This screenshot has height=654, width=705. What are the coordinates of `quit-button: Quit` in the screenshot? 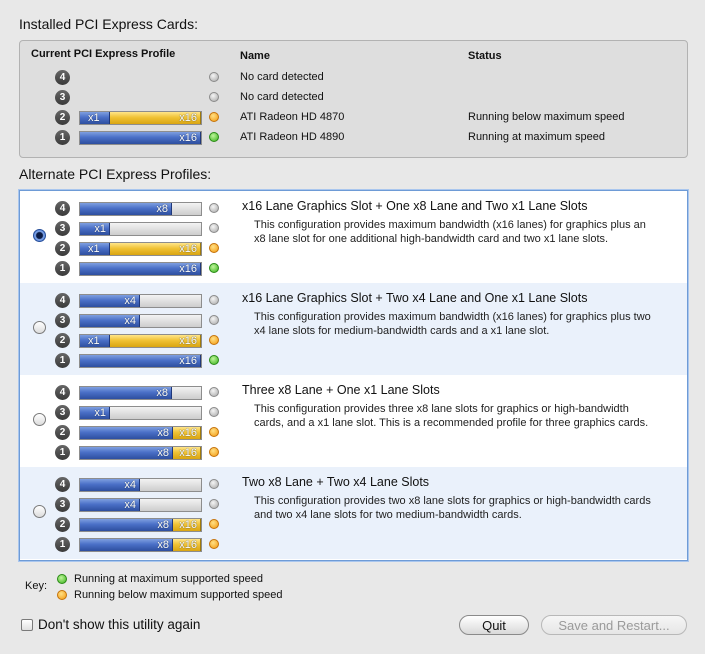 It's located at (494, 625).